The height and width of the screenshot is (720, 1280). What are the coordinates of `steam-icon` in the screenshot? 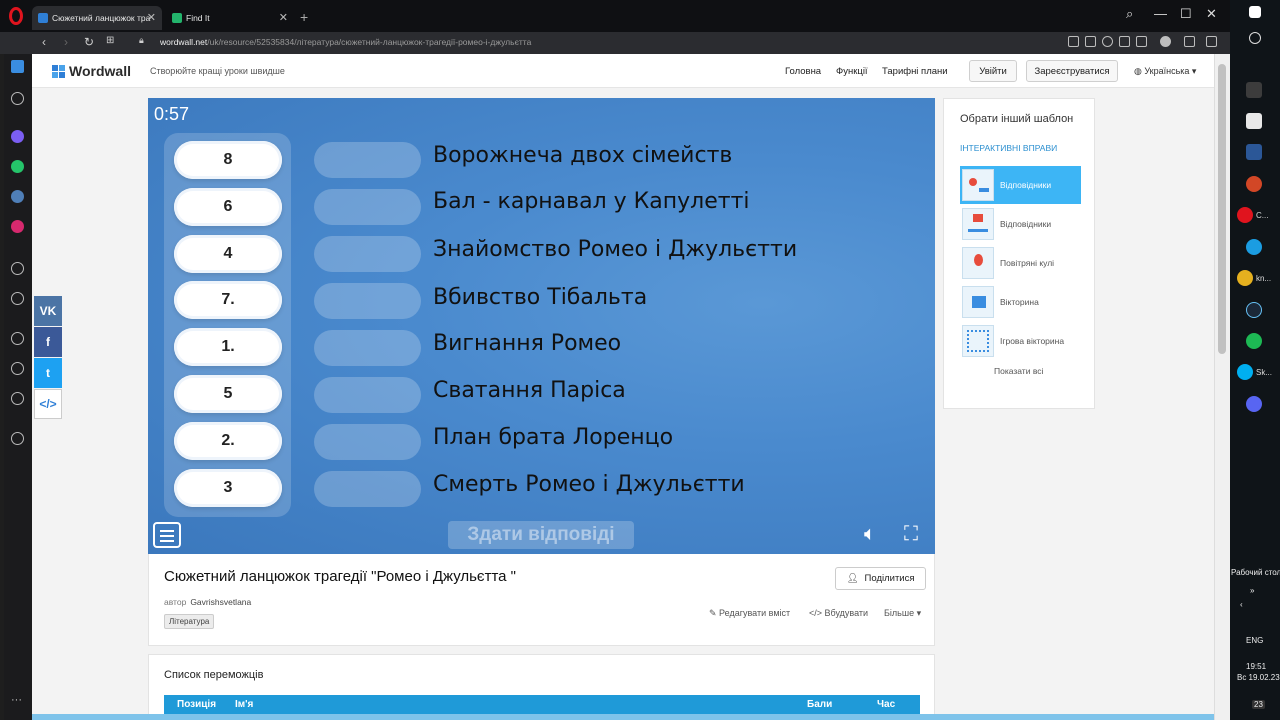 It's located at (1254, 310).